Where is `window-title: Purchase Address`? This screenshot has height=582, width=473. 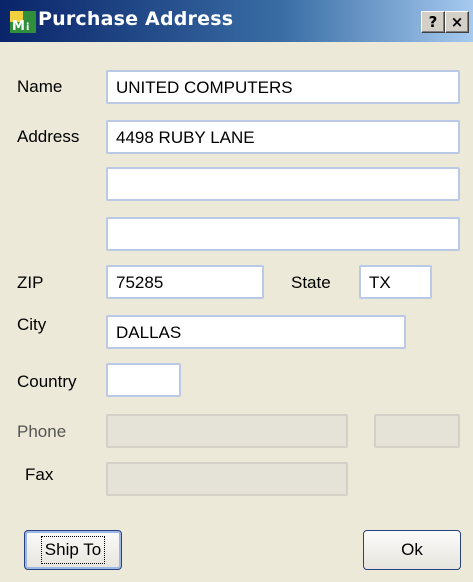 window-title: Purchase Address is located at coordinates (136, 19).